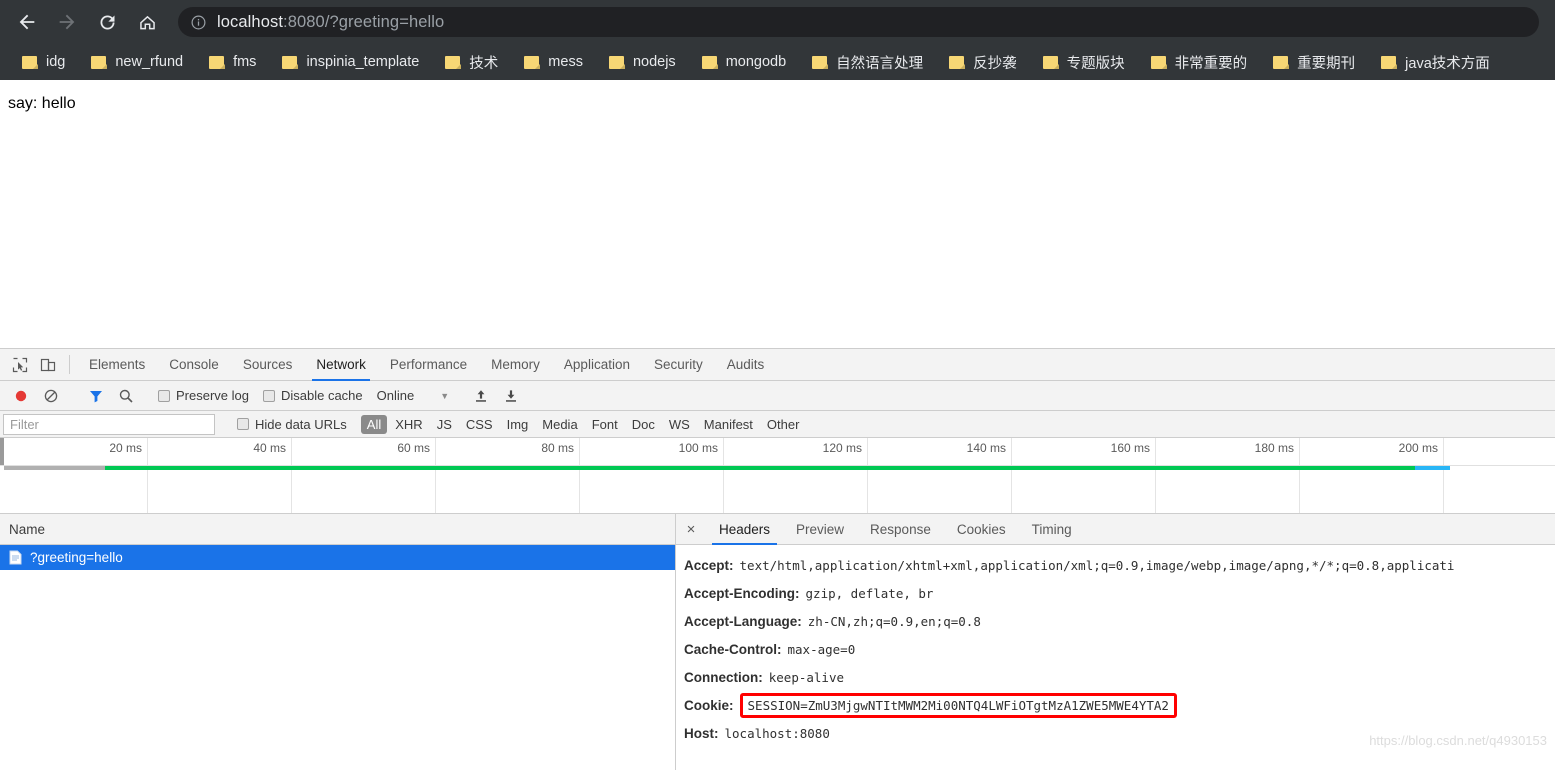 Image resolution: width=1555 pixels, height=770 pixels. Describe the element at coordinates (1115, 529) in the screenshot. I see `details-tabbar: × Headers Preview Response Cookies Timing` at that location.